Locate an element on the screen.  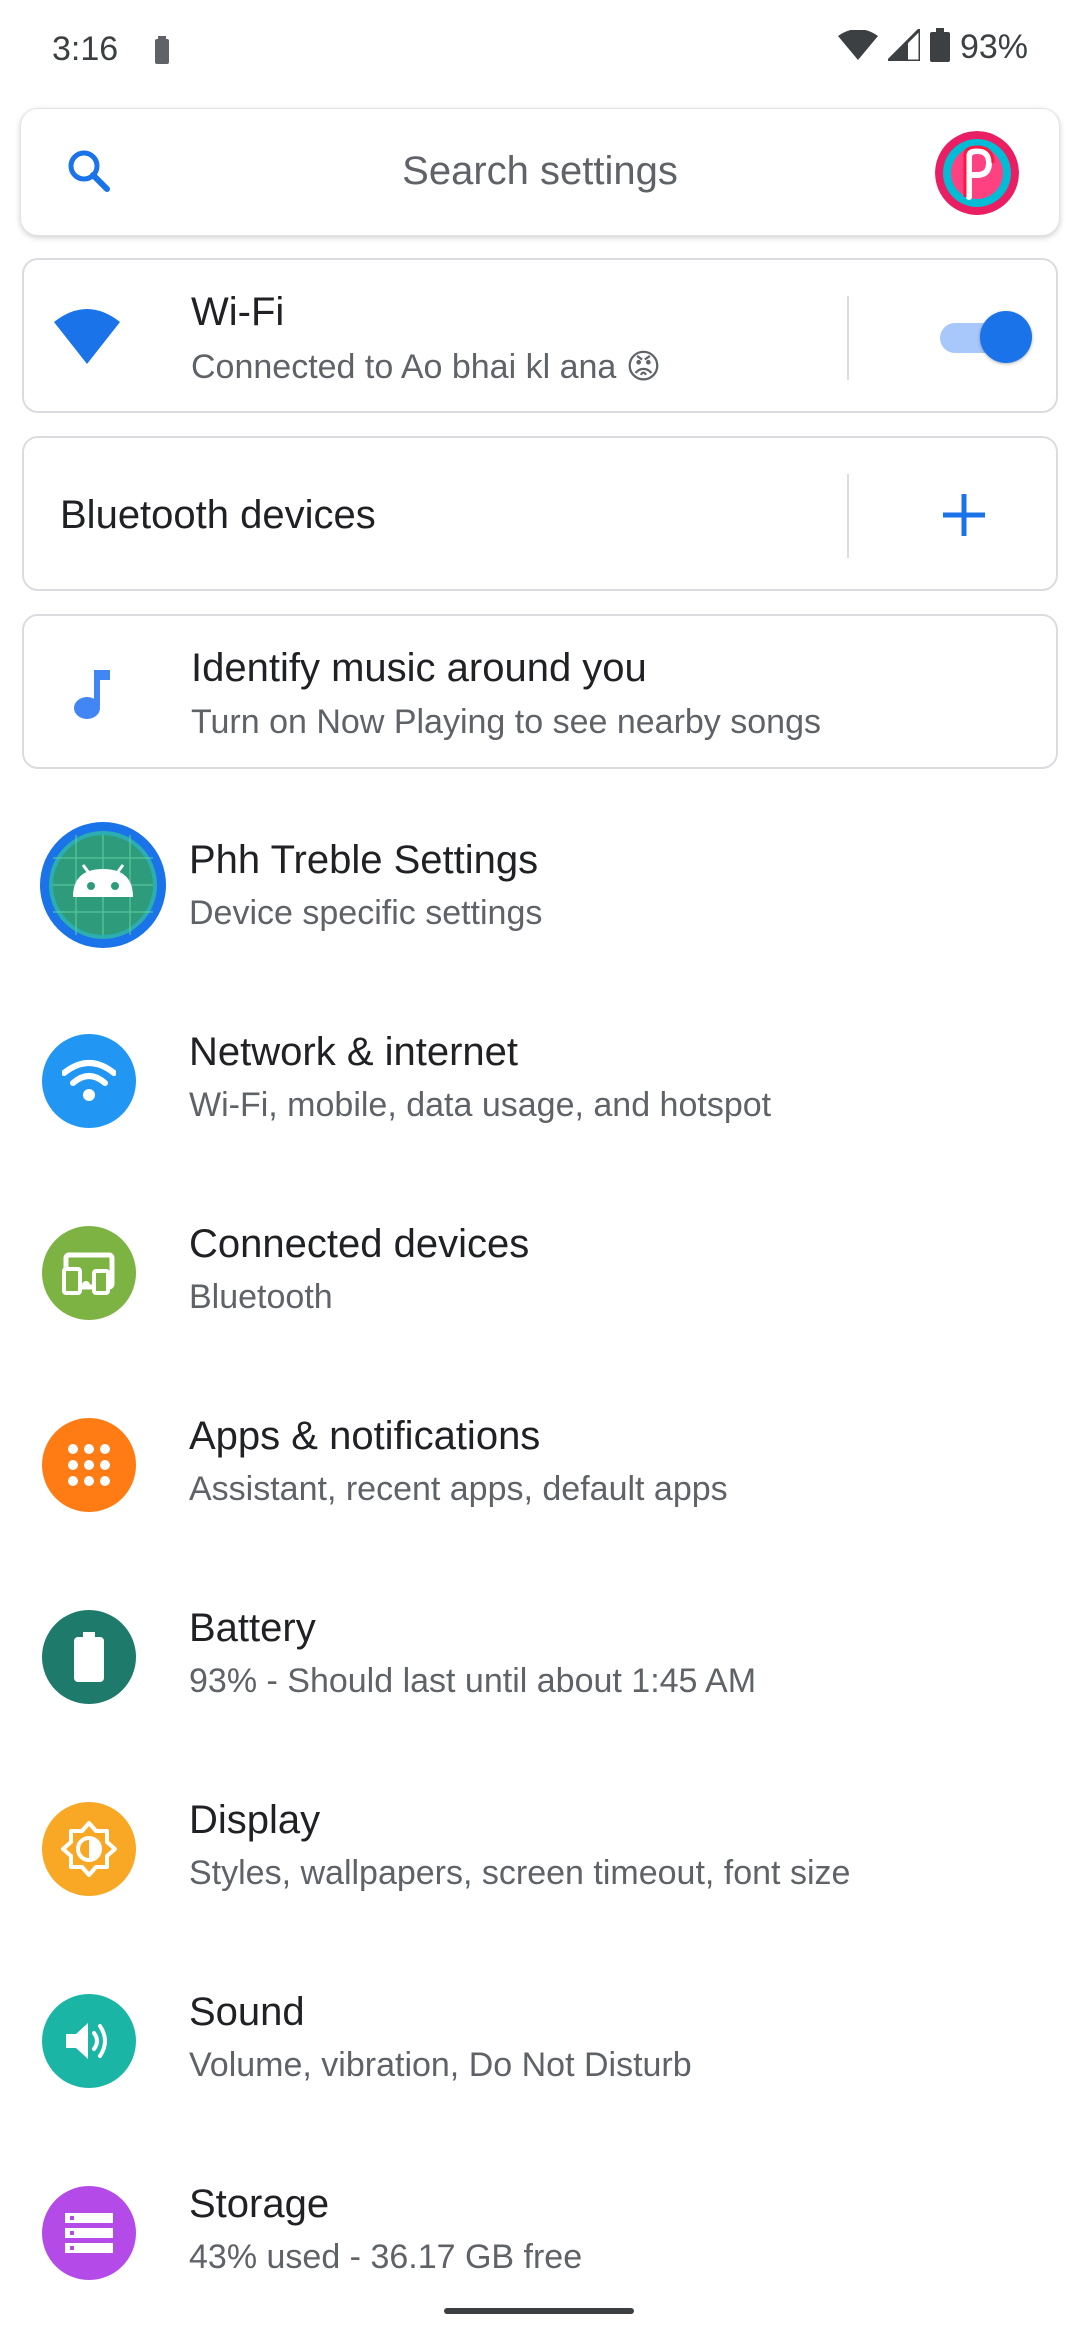
wifi-title: Wi-Fi is located at coordinates (238, 312).